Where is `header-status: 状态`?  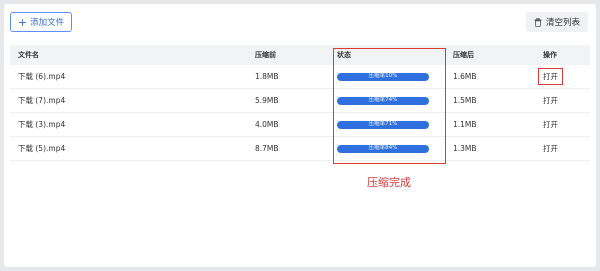 header-status: 状态 is located at coordinates (344, 55).